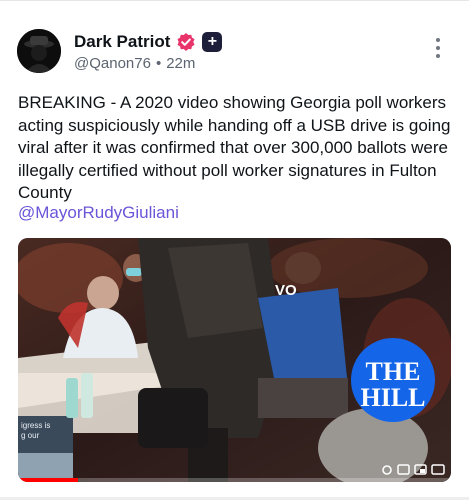 This screenshot has width=469, height=500. Describe the element at coordinates (438, 51) in the screenshot. I see `more-options-icon` at that location.